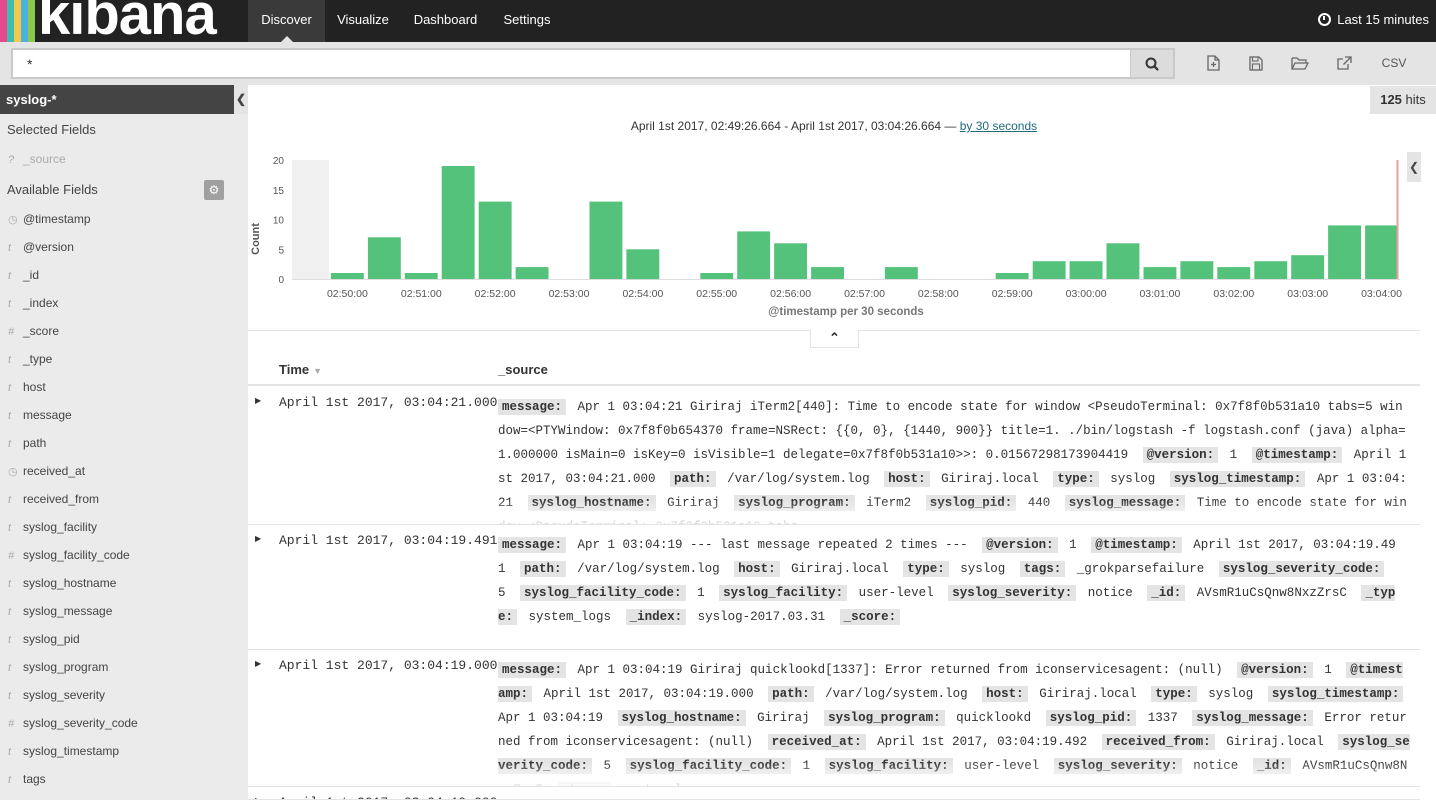 The width and height of the screenshot is (1436, 800). I want to click on truncate-fade, so click(834, 774).